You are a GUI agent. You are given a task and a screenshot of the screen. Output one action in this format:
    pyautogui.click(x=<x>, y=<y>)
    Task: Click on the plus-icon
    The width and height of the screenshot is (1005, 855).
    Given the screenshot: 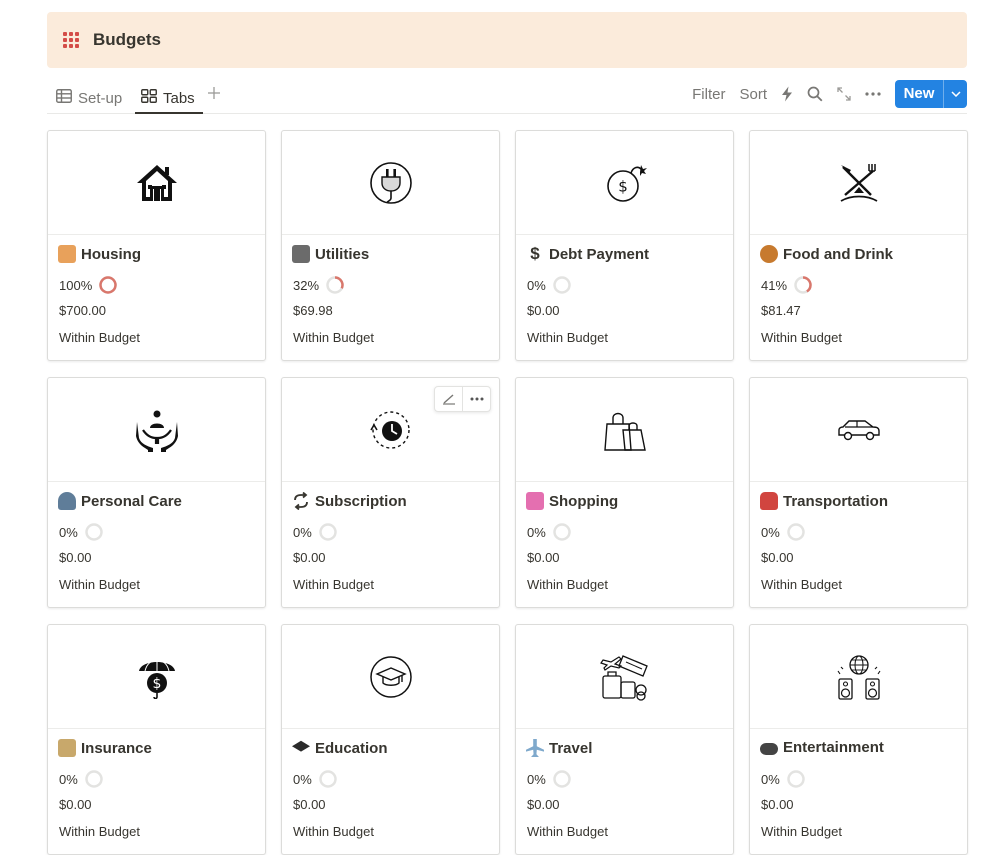 What is the action you would take?
    pyautogui.click(x=214, y=93)
    